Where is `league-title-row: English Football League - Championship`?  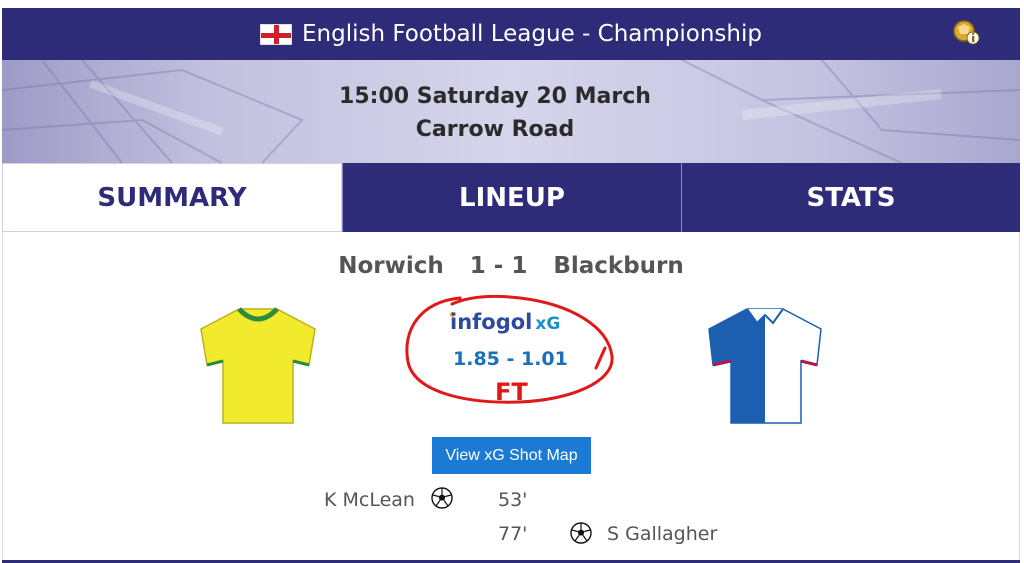 league-title-row: English Football League - Championship is located at coordinates (511, 34).